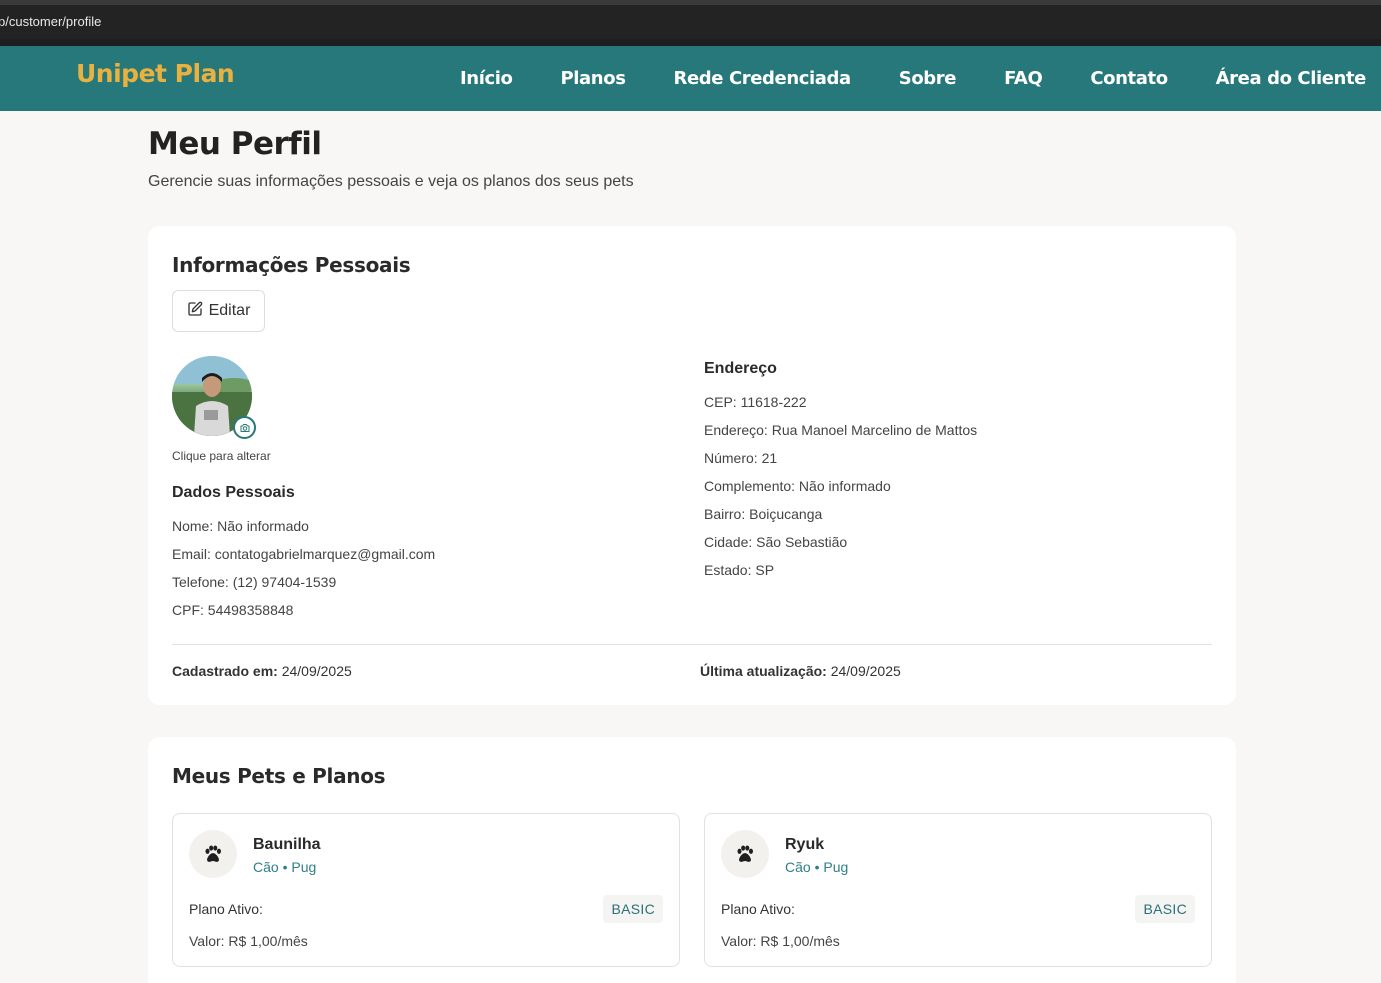 This screenshot has width=1381, height=983. Describe the element at coordinates (763, 514) in the screenshot. I see `field-bairro: Bairro: Boiçucanga` at that location.